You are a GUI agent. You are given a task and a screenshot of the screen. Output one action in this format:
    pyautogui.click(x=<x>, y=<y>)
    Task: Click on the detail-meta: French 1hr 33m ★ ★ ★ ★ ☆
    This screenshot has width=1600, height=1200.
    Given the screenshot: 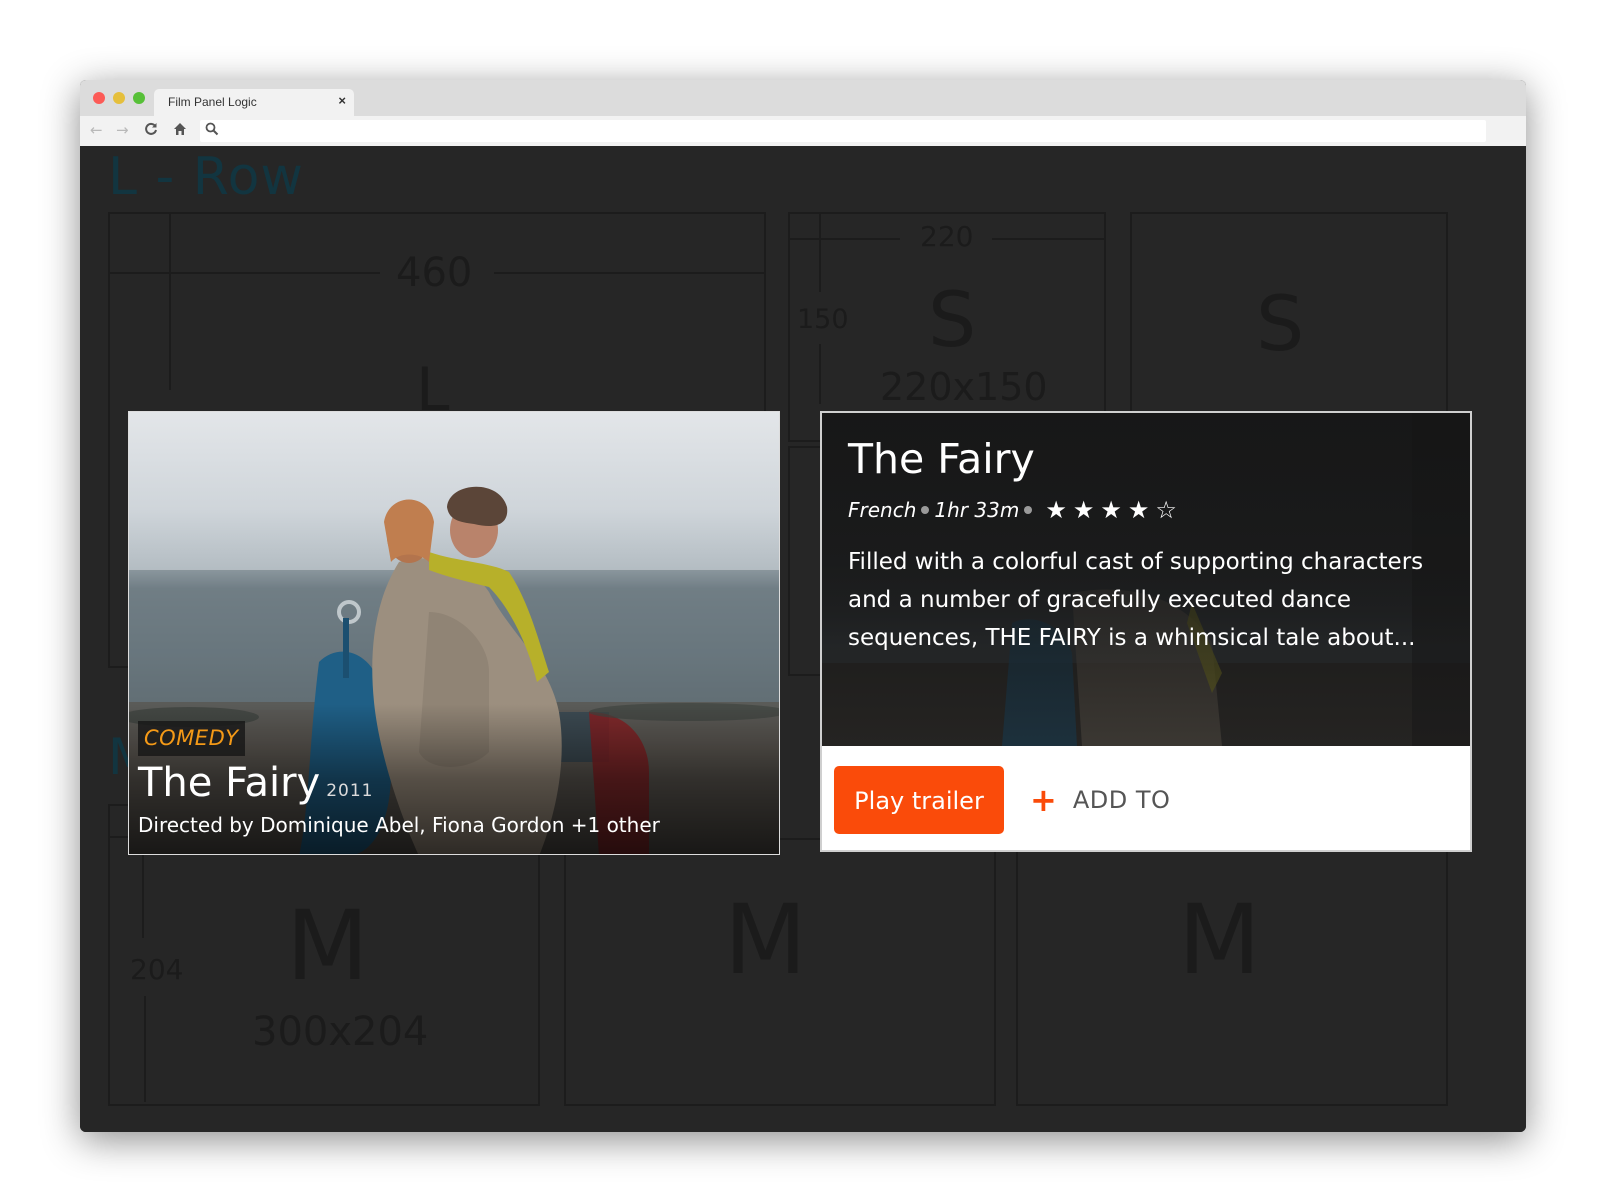 What is the action you would take?
    pyautogui.click(x=1015, y=510)
    